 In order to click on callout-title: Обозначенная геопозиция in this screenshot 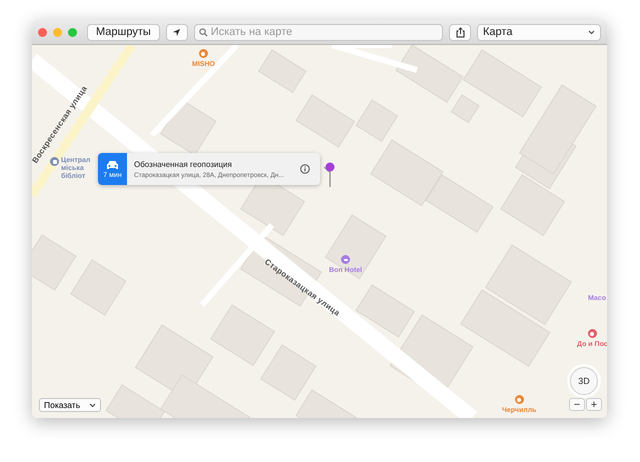, I will do `click(183, 164)`.